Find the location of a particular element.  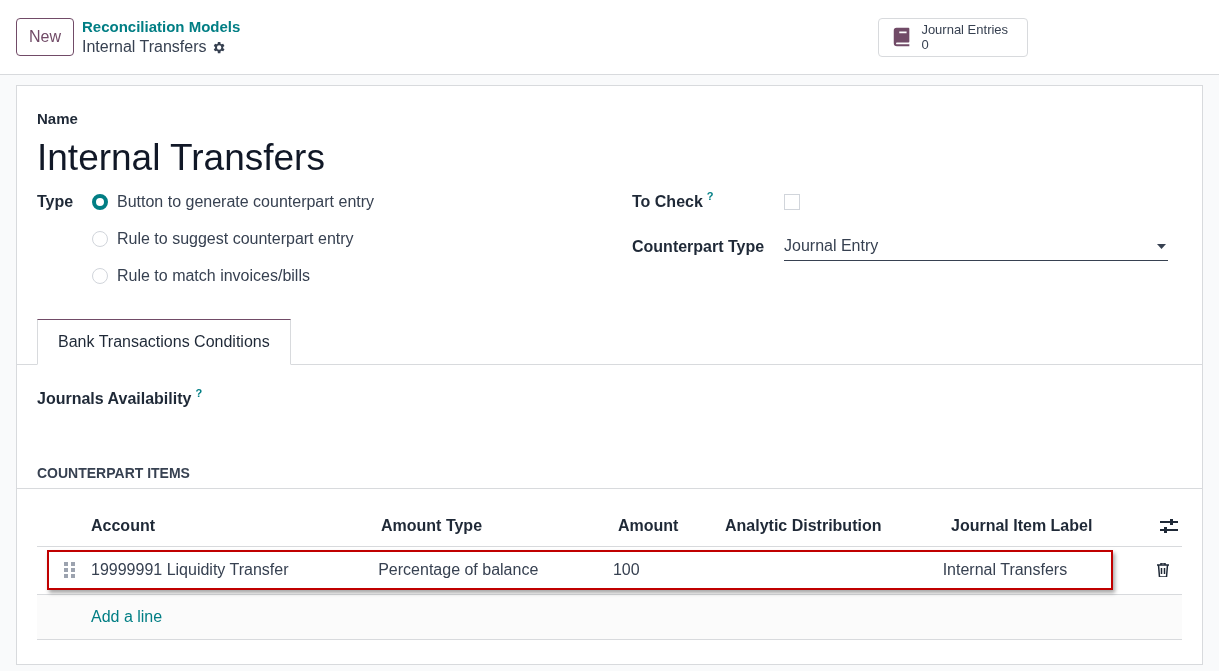

radio-option: Rule to match invoices/bills is located at coordinates (233, 275).